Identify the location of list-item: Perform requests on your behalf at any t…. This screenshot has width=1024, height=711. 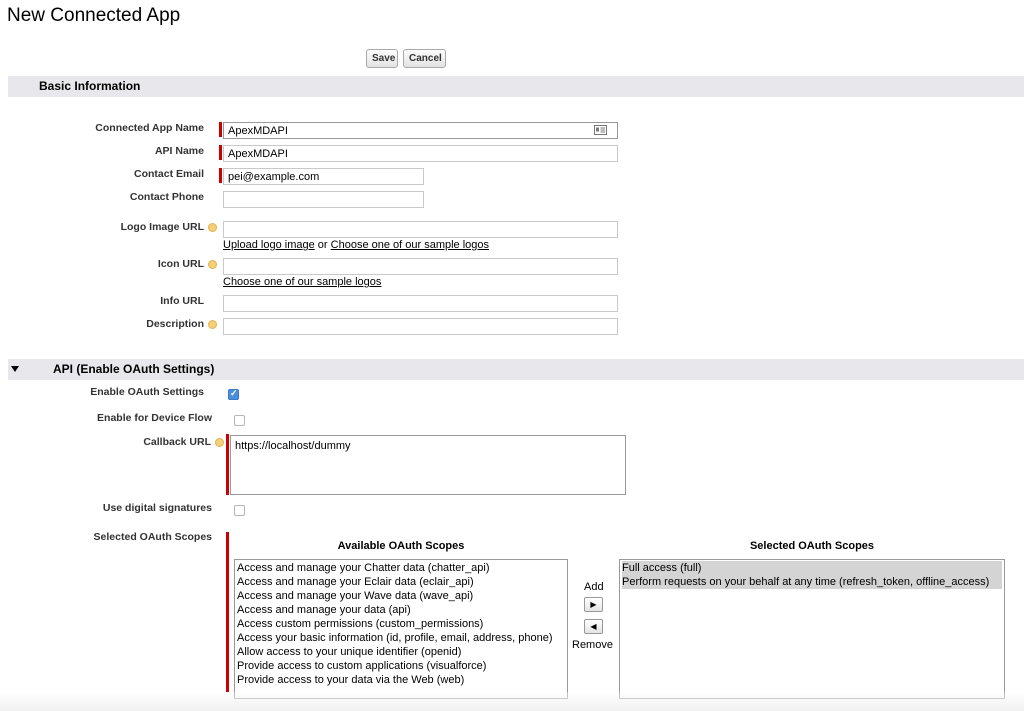
(812, 582).